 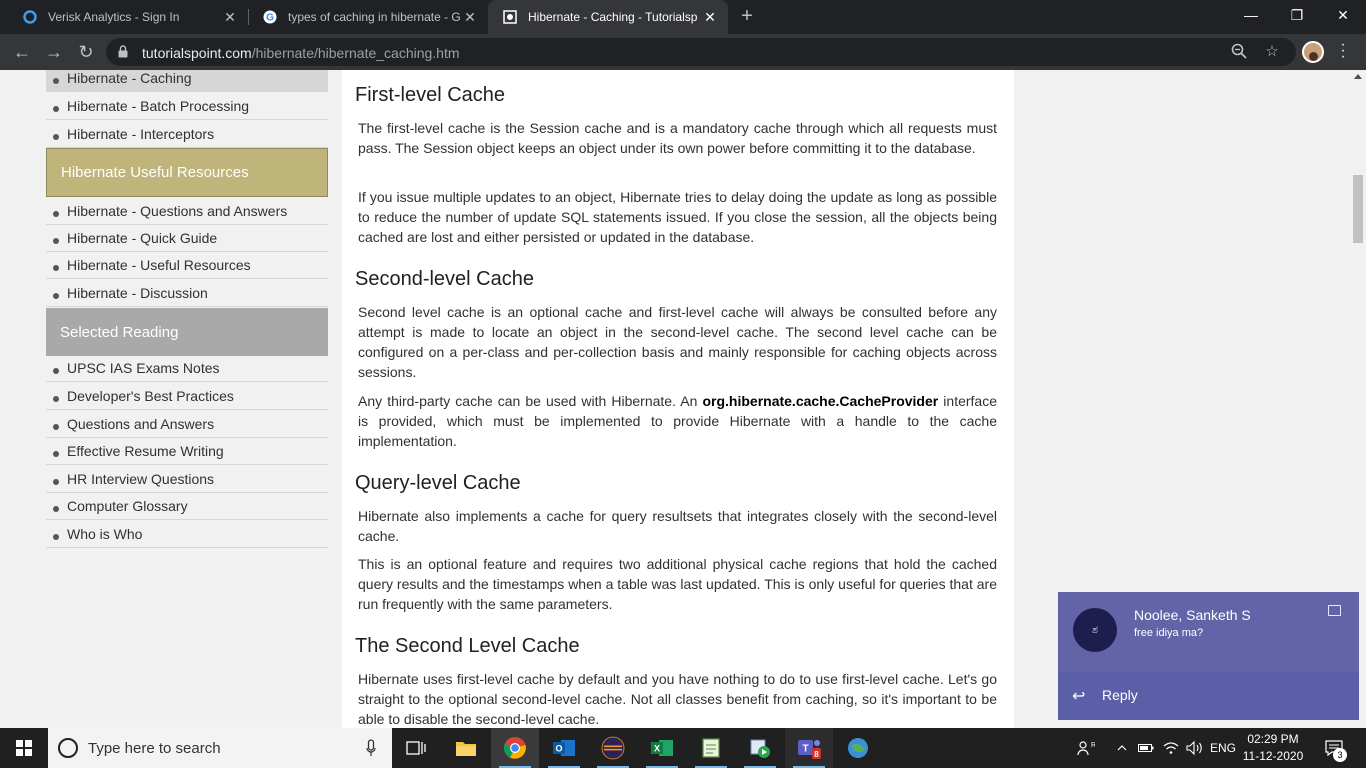 I want to click on tab-verisk: Verisk Analytics - Sign In ✕, so click(x=128, y=17).